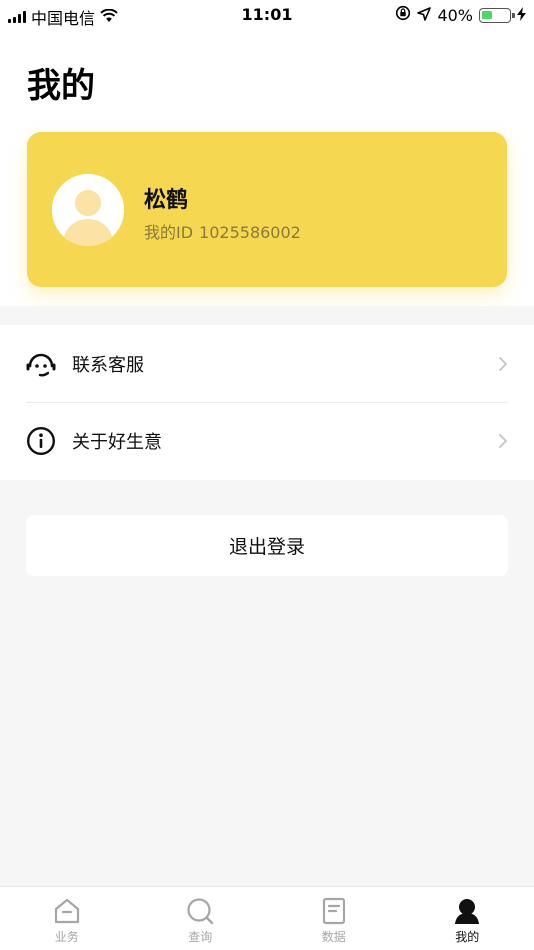 The image size is (534, 950). I want to click on menu-item-label: 联系客服, so click(108, 365).